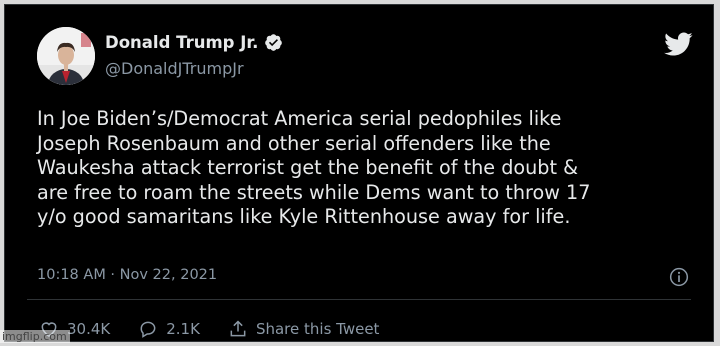 This screenshot has height=346, width=720. I want to click on verified-badge-icon, so click(274, 42).